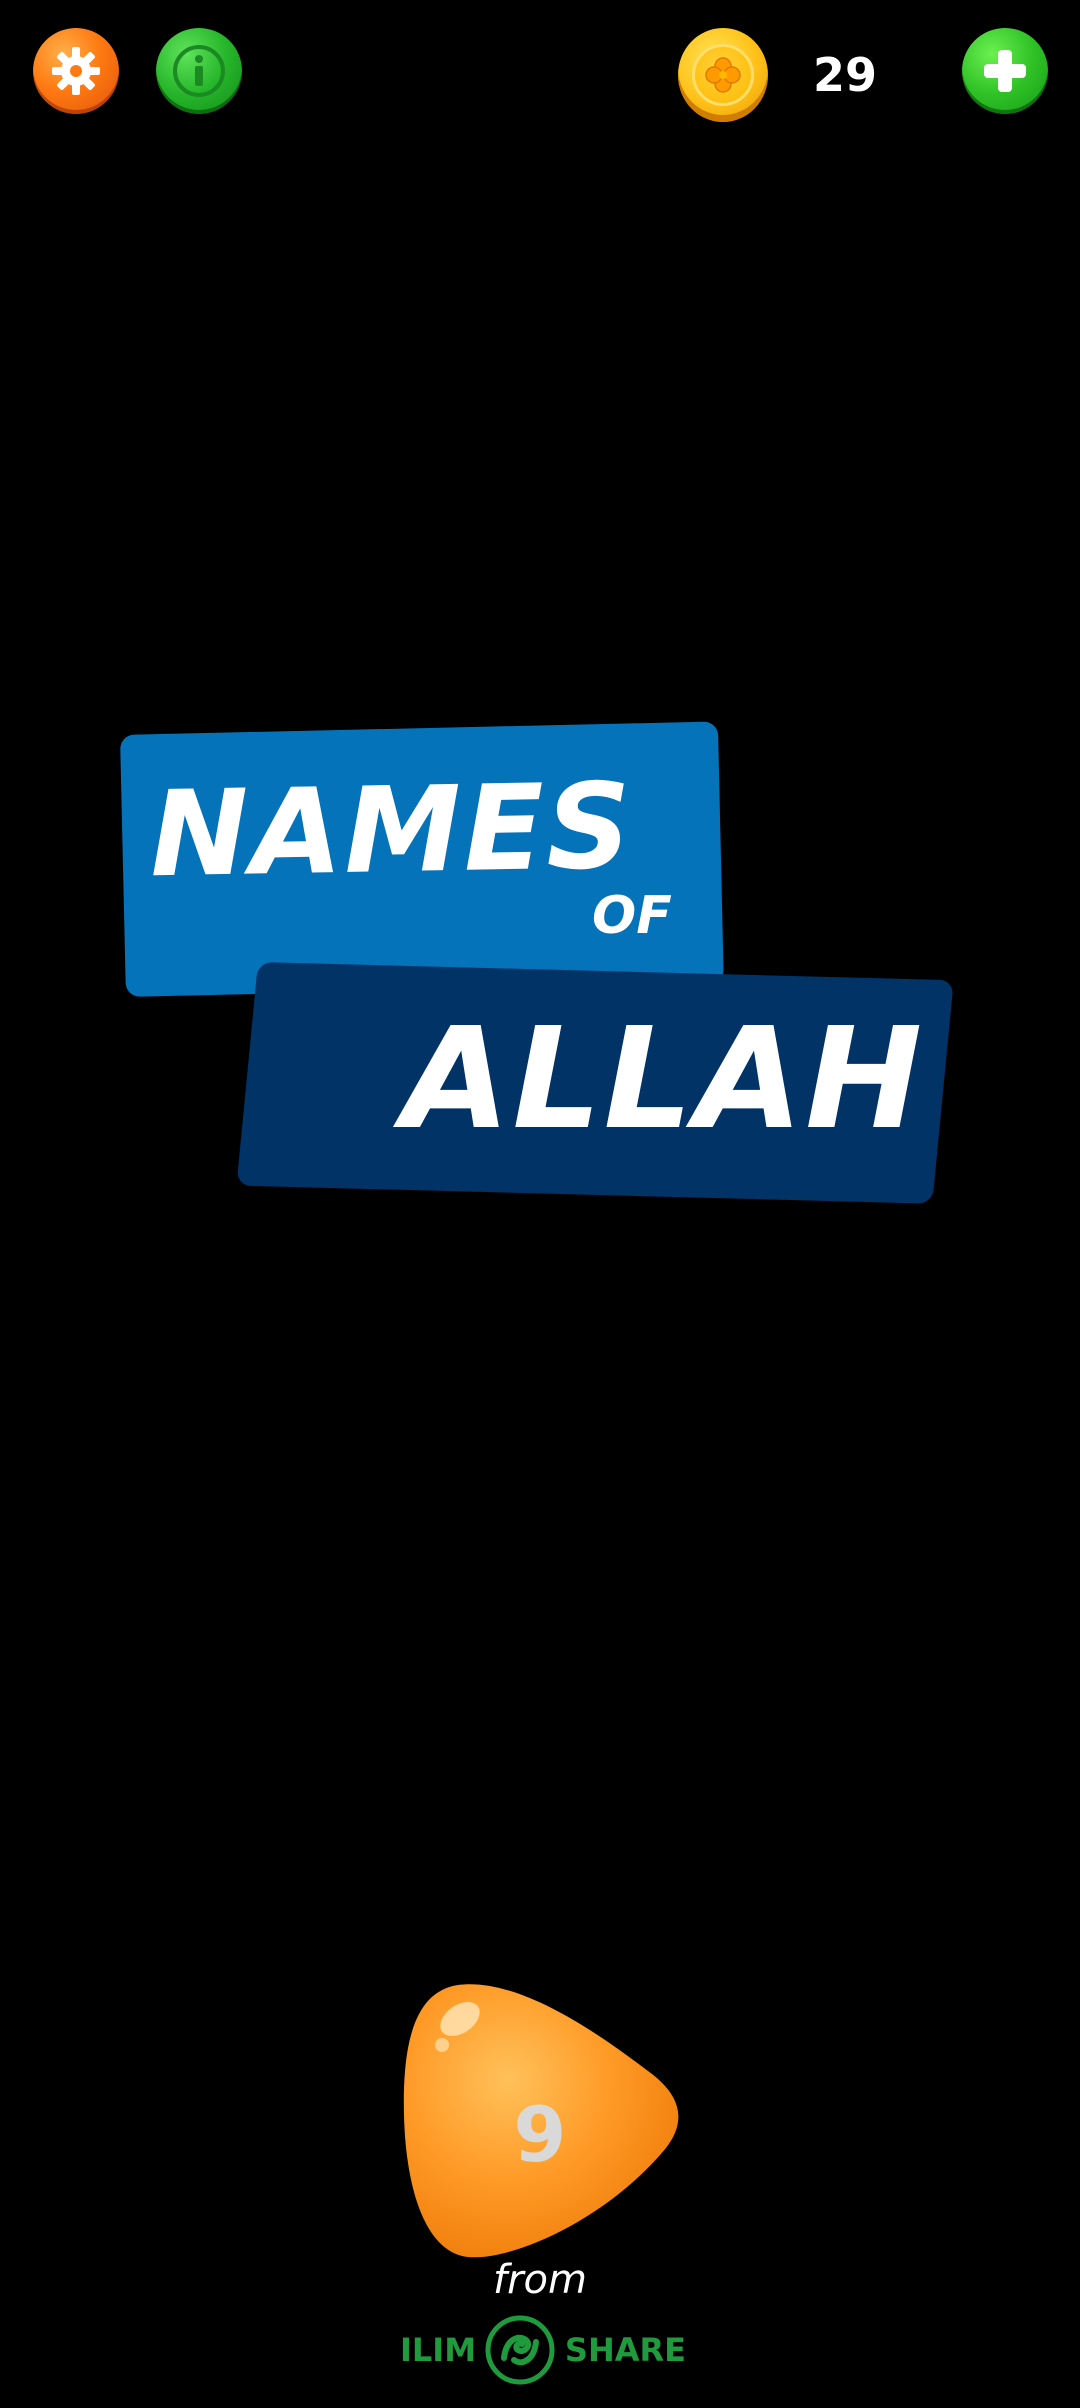 This screenshot has width=1080, height=2408. I want to click on logo-word-of: OF, so click(632, 916).